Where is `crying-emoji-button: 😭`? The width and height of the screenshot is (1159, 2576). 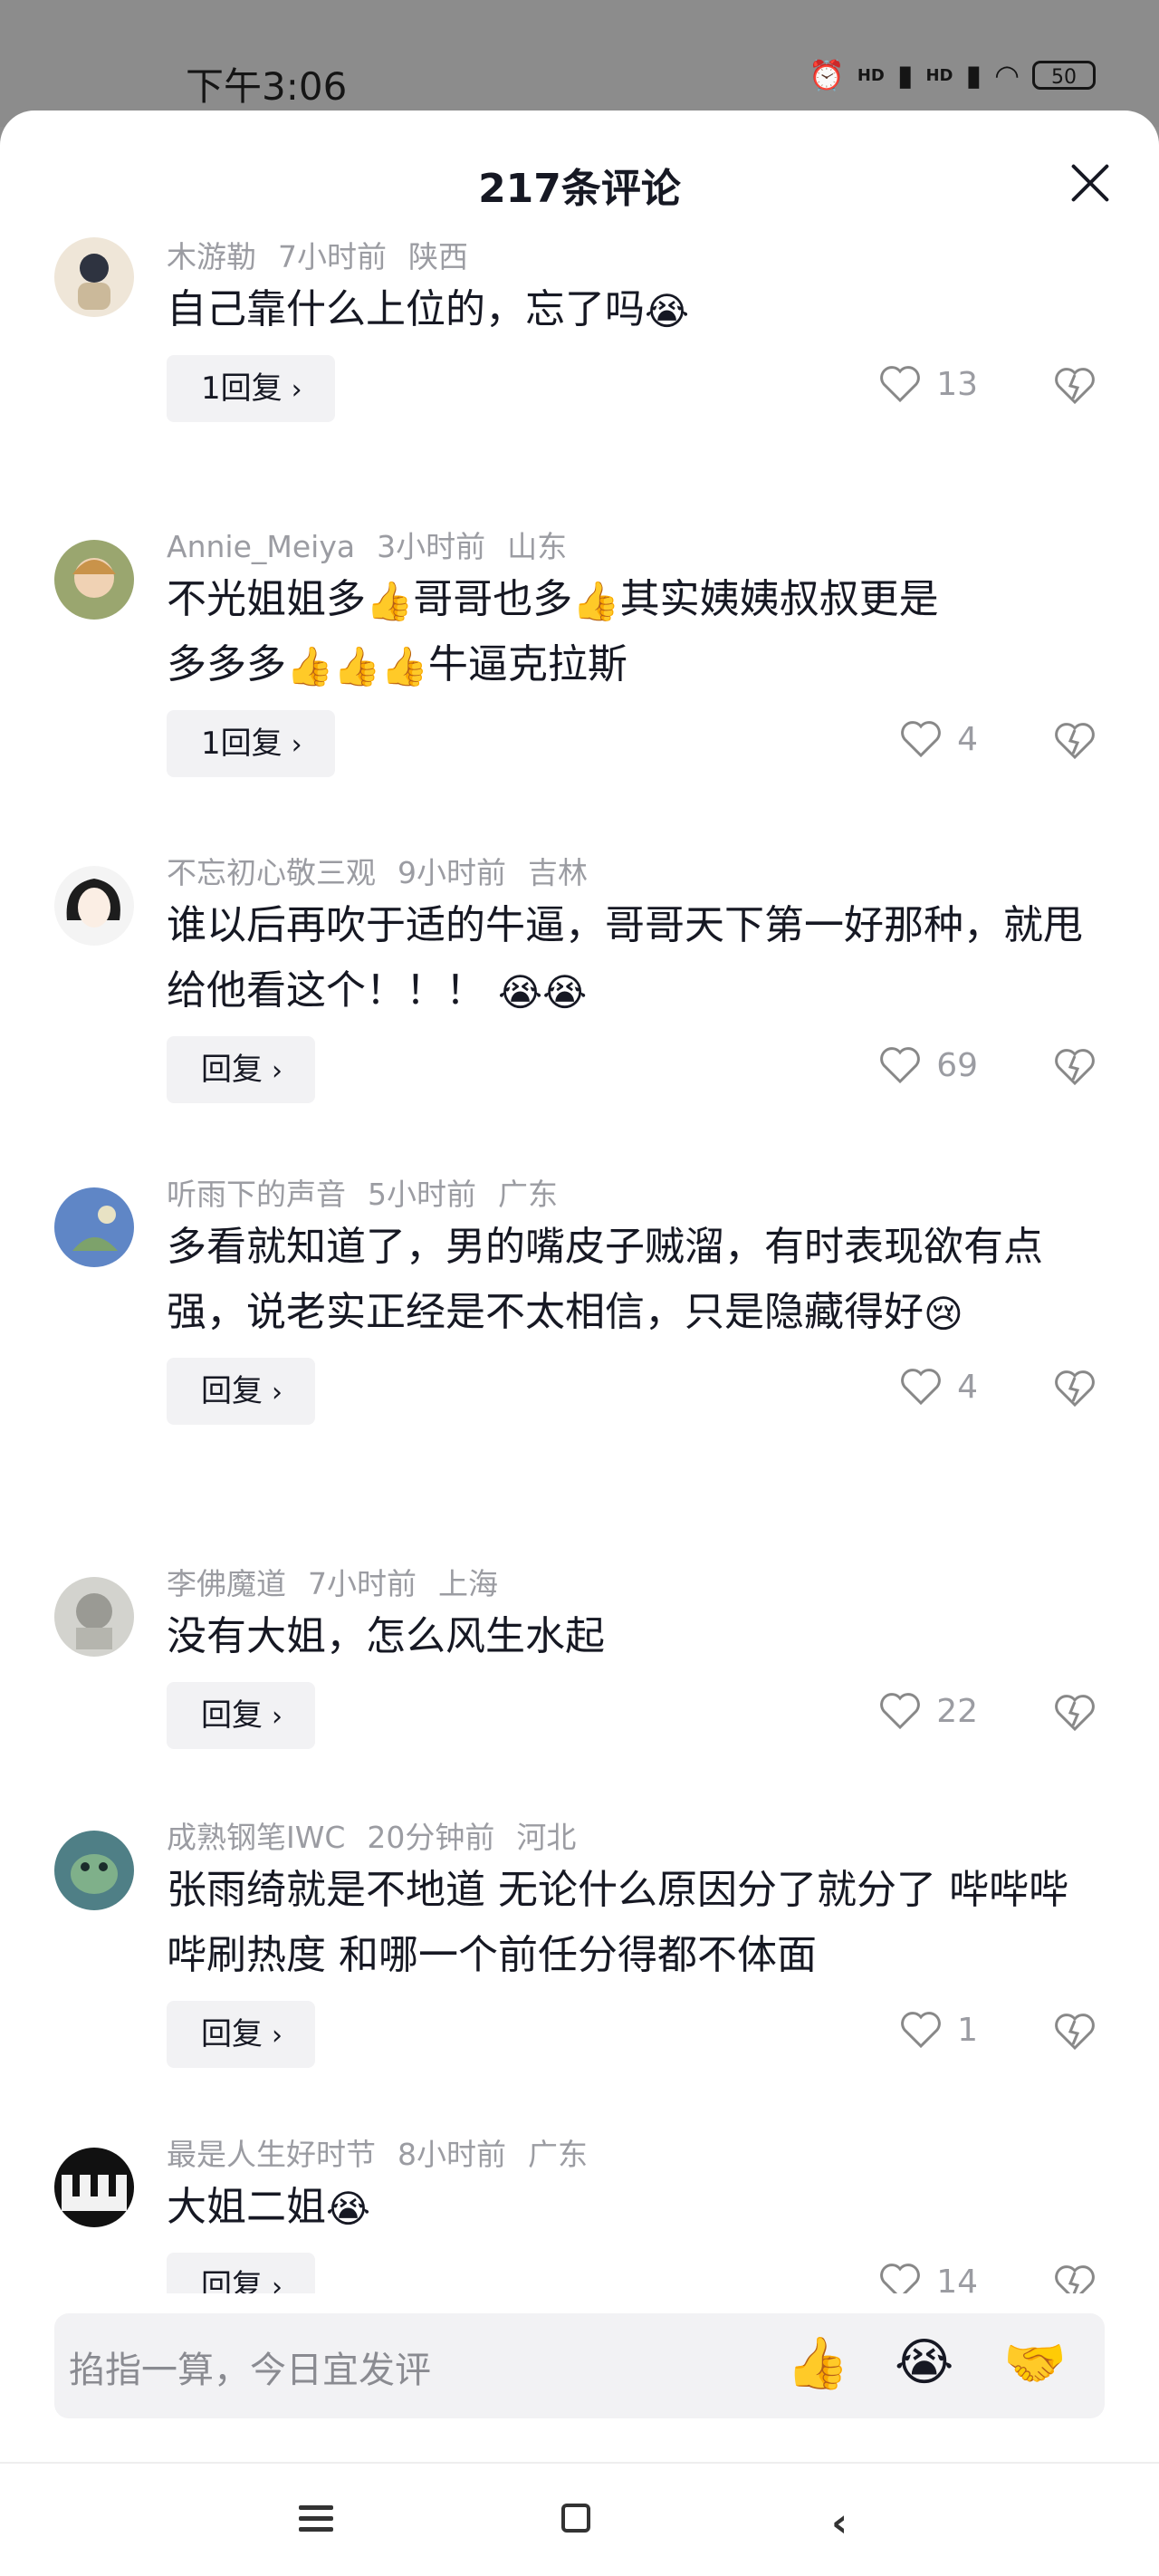 crying-emoji-button: 😭 is located at coordinates (924, 2362).